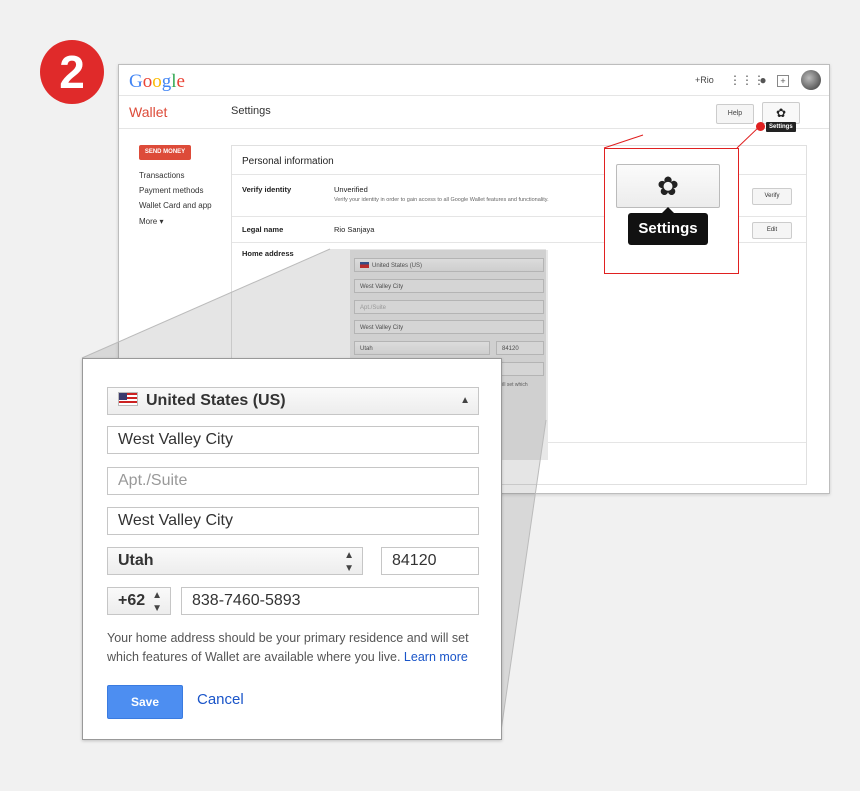  I want to click on phone-code-value: +62, so click(132, 600).